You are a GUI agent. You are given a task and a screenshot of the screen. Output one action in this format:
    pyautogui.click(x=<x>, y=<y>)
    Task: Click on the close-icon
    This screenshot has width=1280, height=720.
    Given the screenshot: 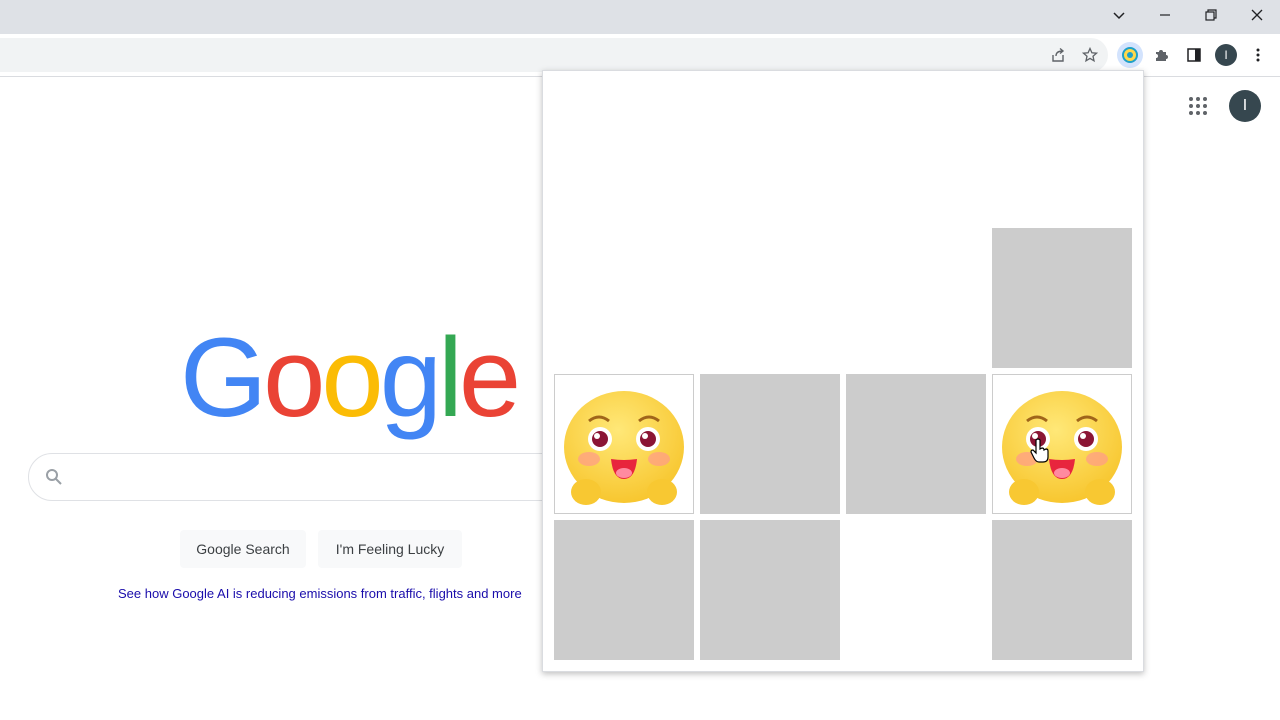 What is the action you would take?
    pyautogui.click(x=1257, y=15)
    